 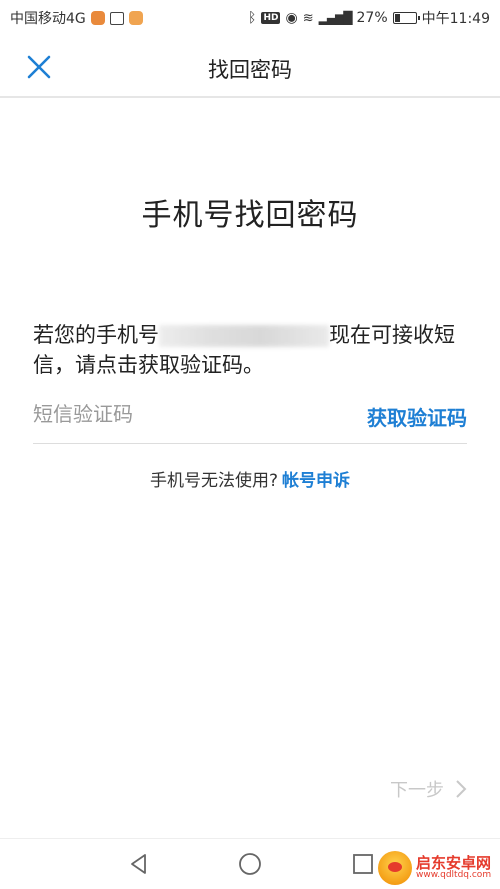 I want to click on status-left: 中国移动4G, so click(x=76, y=18).